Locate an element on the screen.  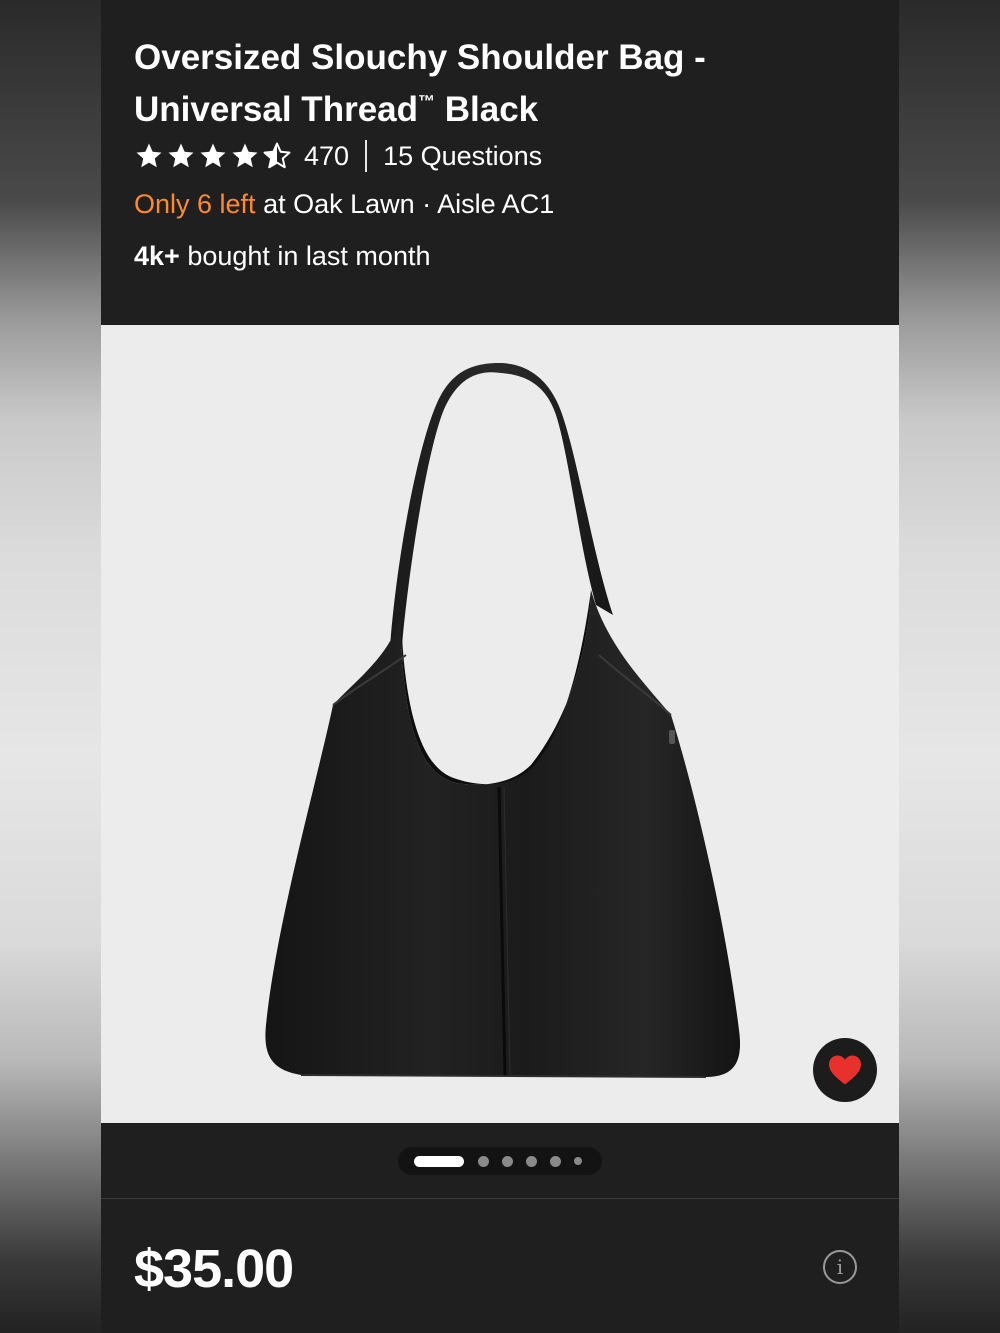
heart-icon is located at coordinates (845, 1070).